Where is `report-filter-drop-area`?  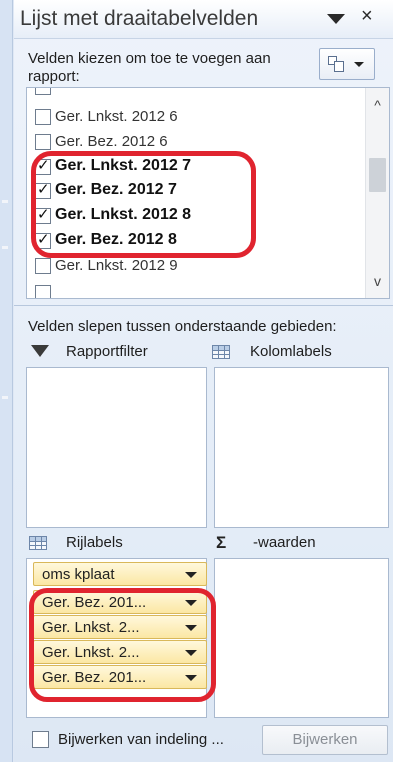 report-filter-drop-area is located at coordinates (116, 447).